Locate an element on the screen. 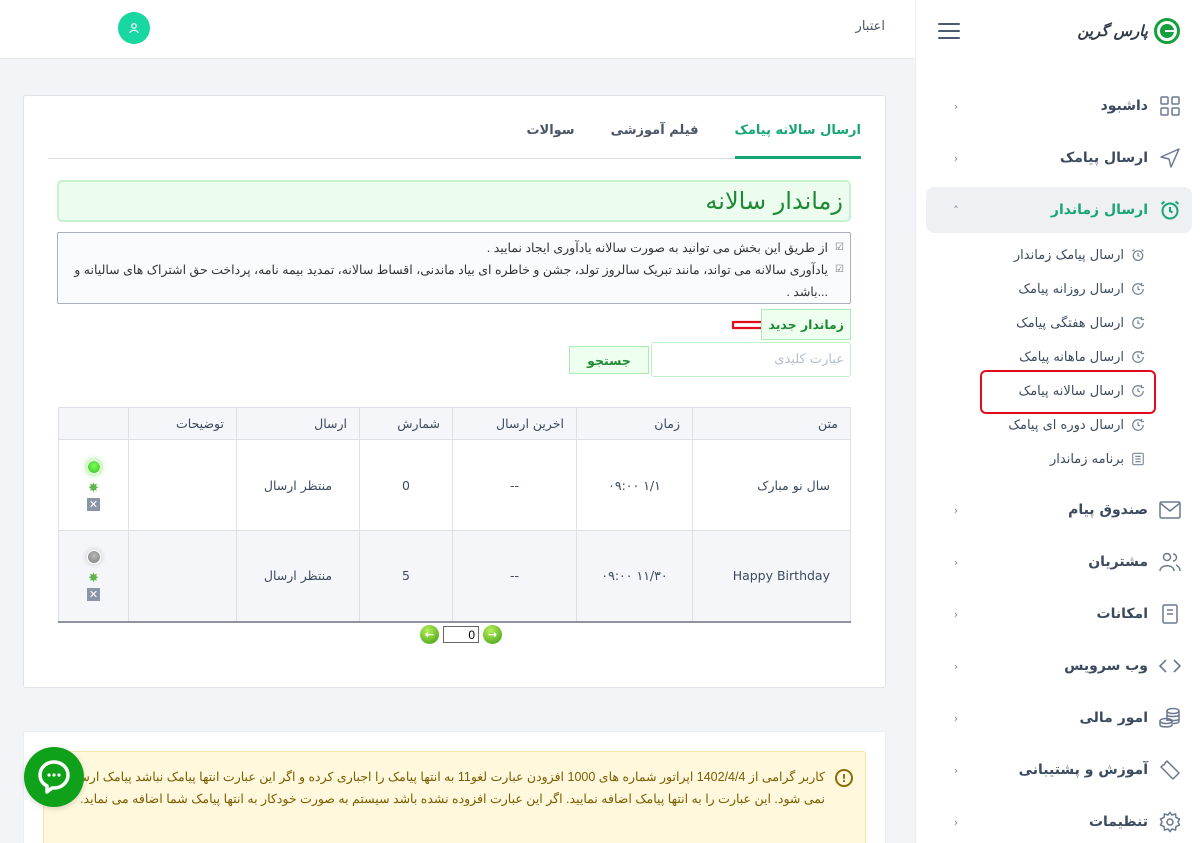  tab-faq: سوالات is located at coordinates (550, 137).